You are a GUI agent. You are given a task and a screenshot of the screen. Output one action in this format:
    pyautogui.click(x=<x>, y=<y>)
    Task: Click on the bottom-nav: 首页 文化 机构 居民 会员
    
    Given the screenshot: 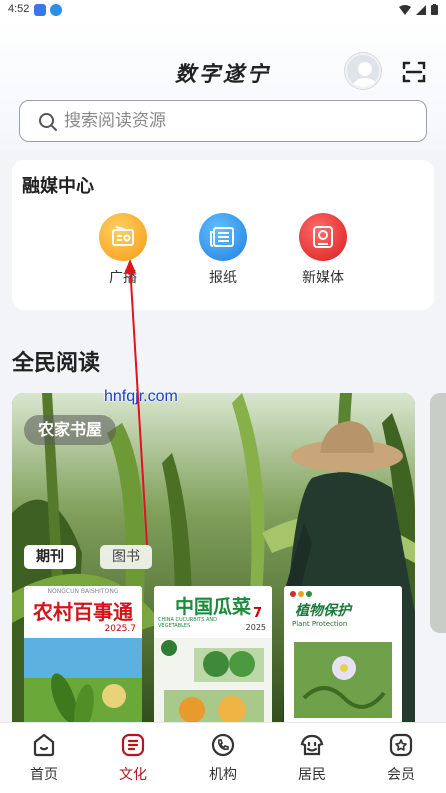 What is the action you would take?
    pyautogui.click(x=223, y=757)
    